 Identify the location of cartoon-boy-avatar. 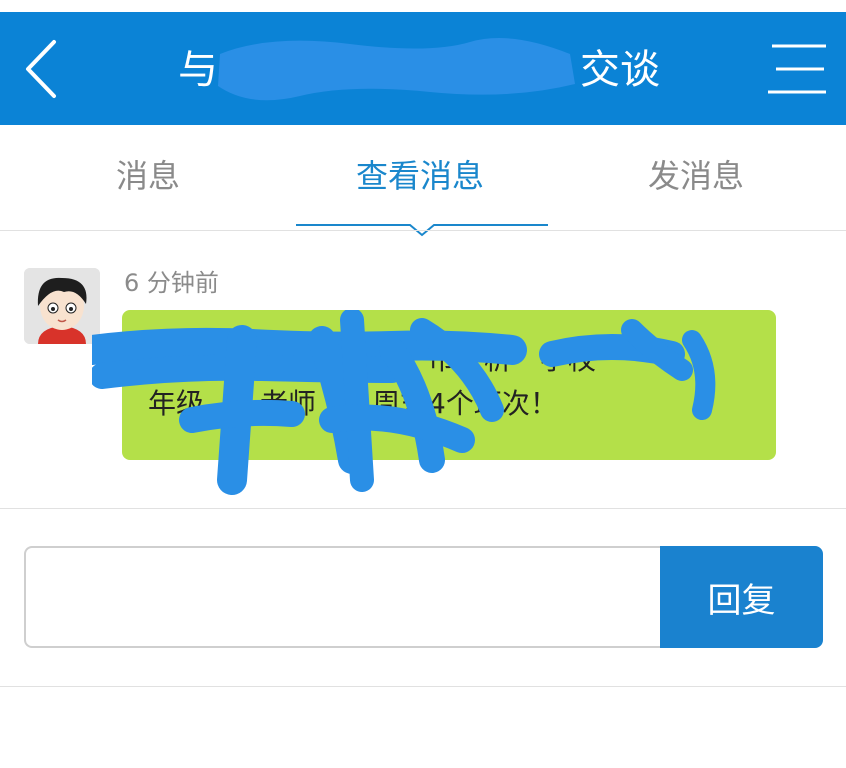
(62, 306).